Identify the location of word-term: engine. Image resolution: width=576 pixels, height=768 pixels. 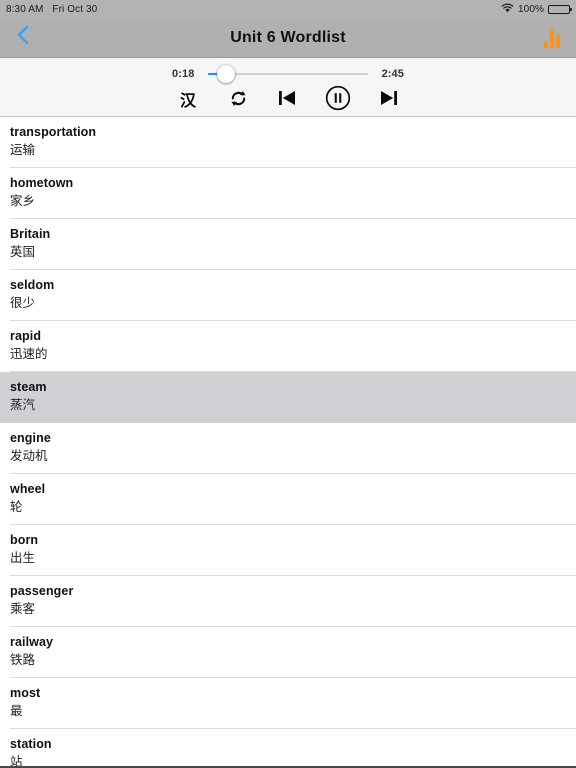
(30, 438).